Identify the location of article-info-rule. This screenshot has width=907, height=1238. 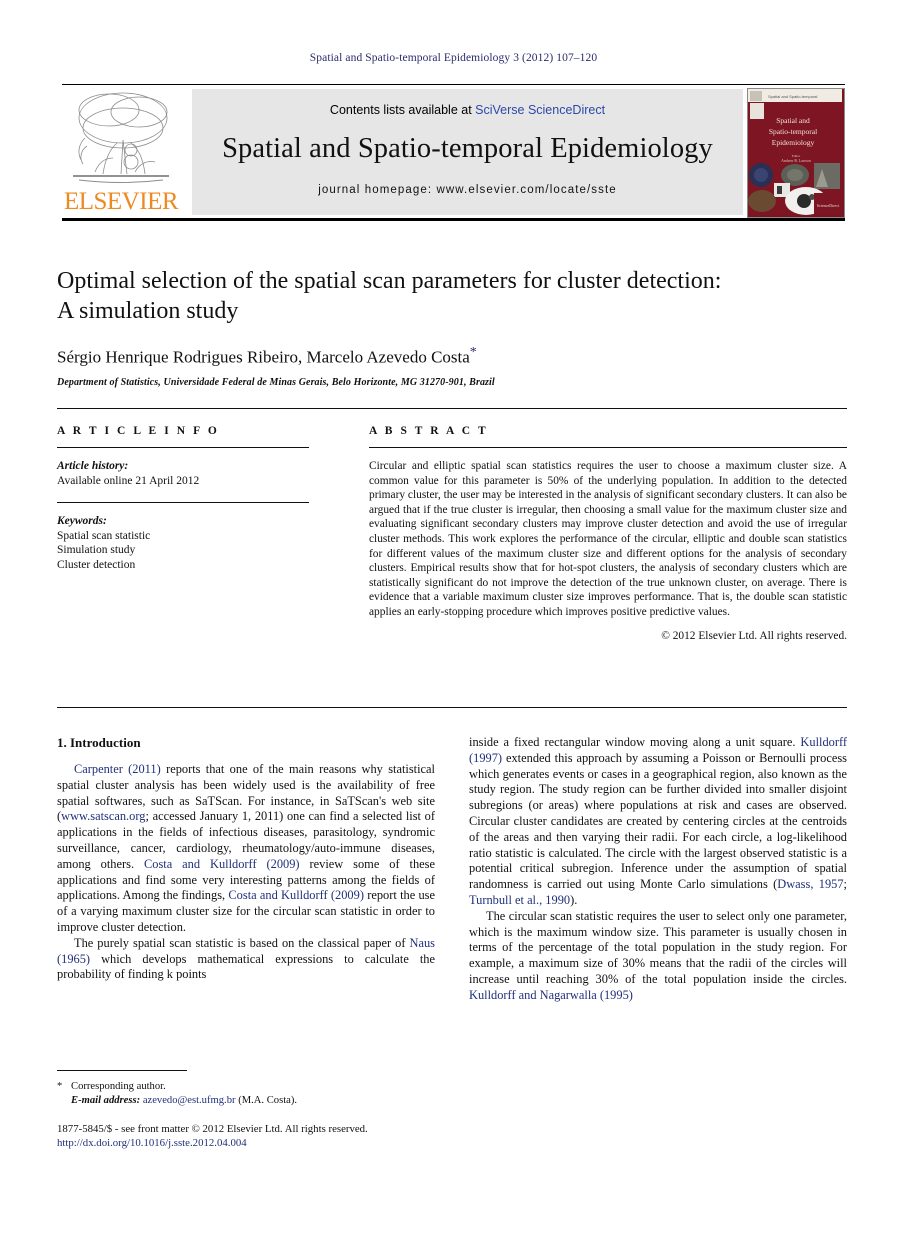
(183, 447).